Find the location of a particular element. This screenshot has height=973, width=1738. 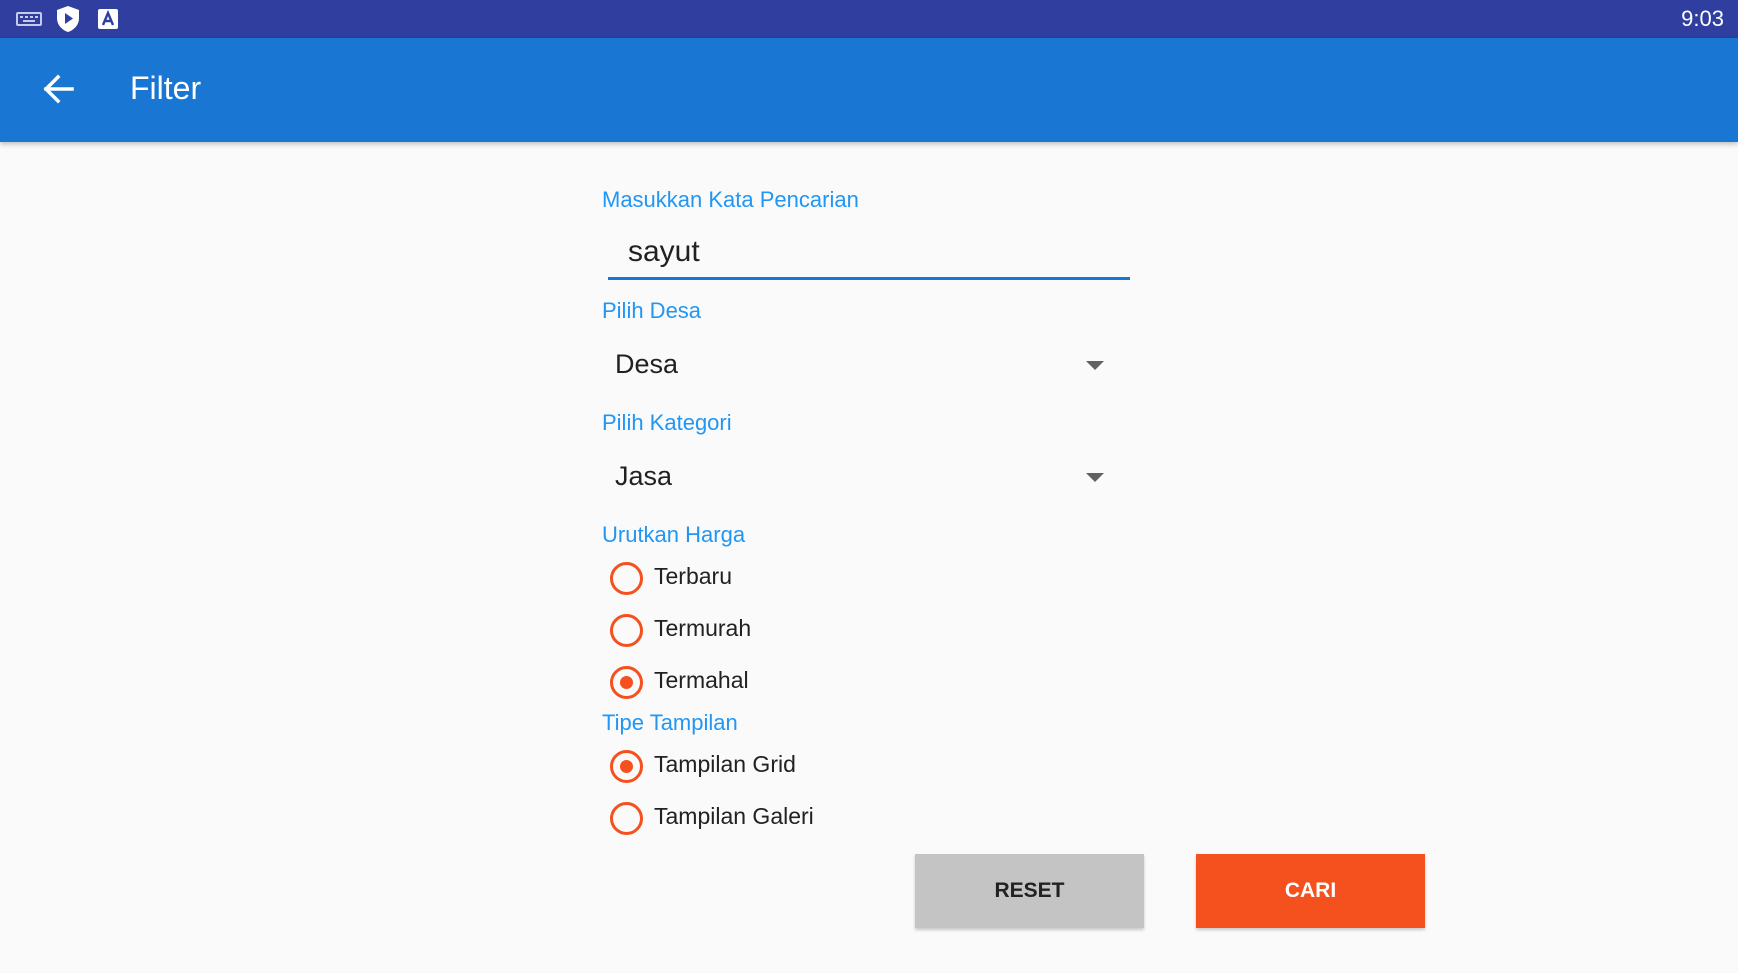

status-clock: 9:03 is located at coordinates (1702, 18).